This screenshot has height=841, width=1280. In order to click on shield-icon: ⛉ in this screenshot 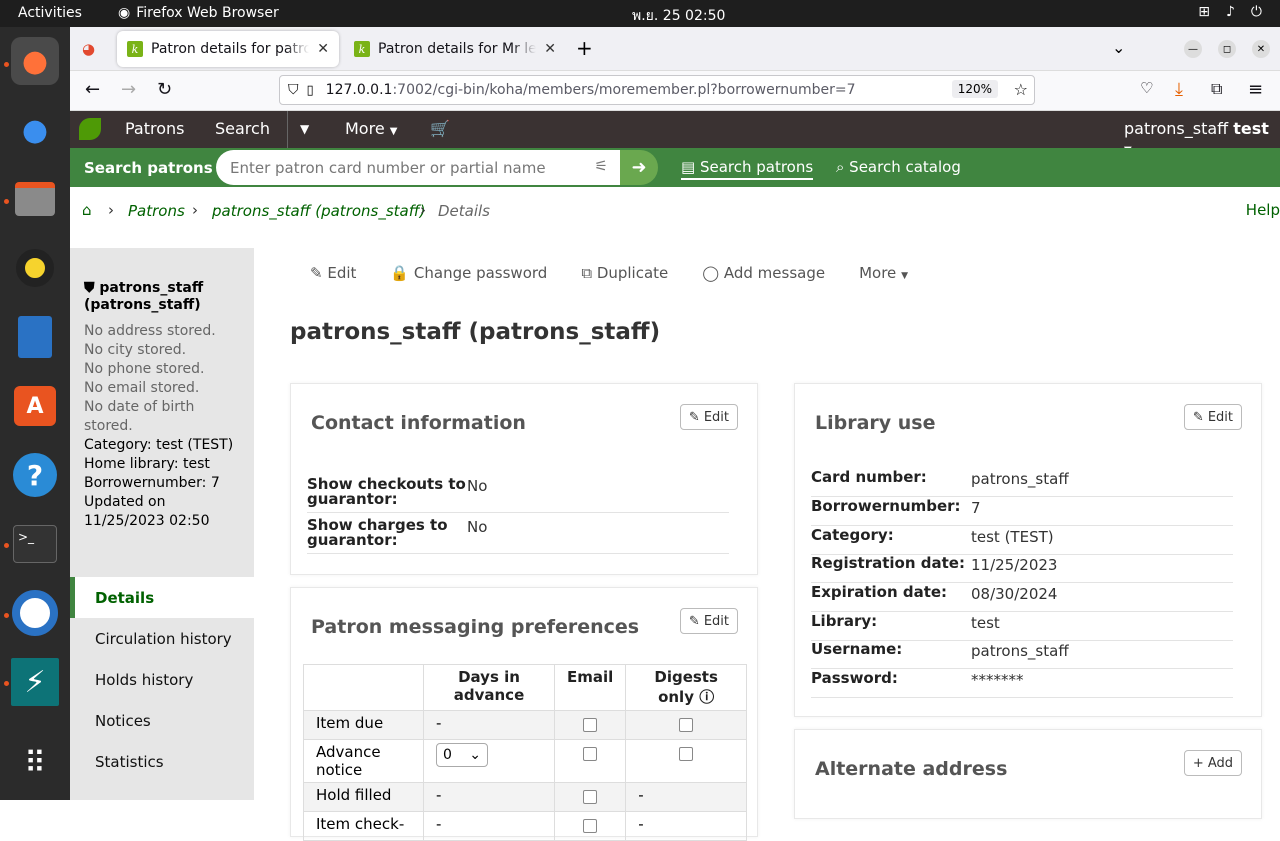, I will do `click(293, 90)`.